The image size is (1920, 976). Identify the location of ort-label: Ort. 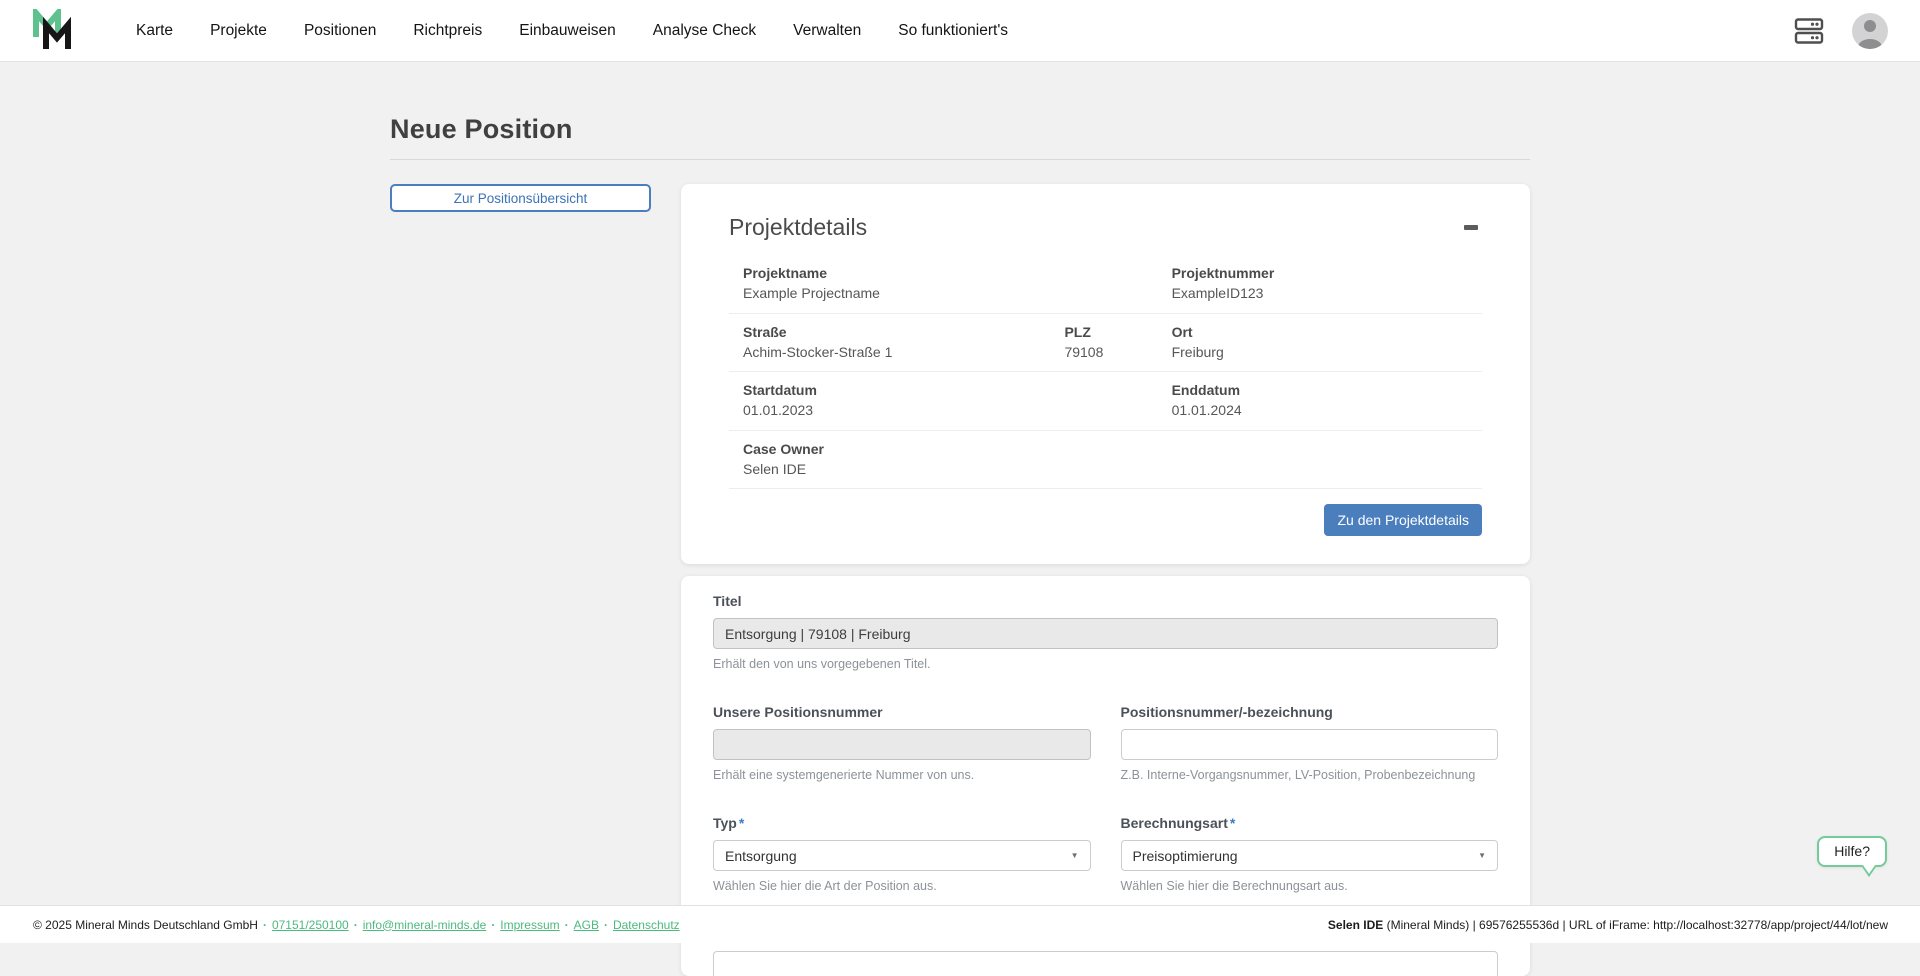
(1327, 332).